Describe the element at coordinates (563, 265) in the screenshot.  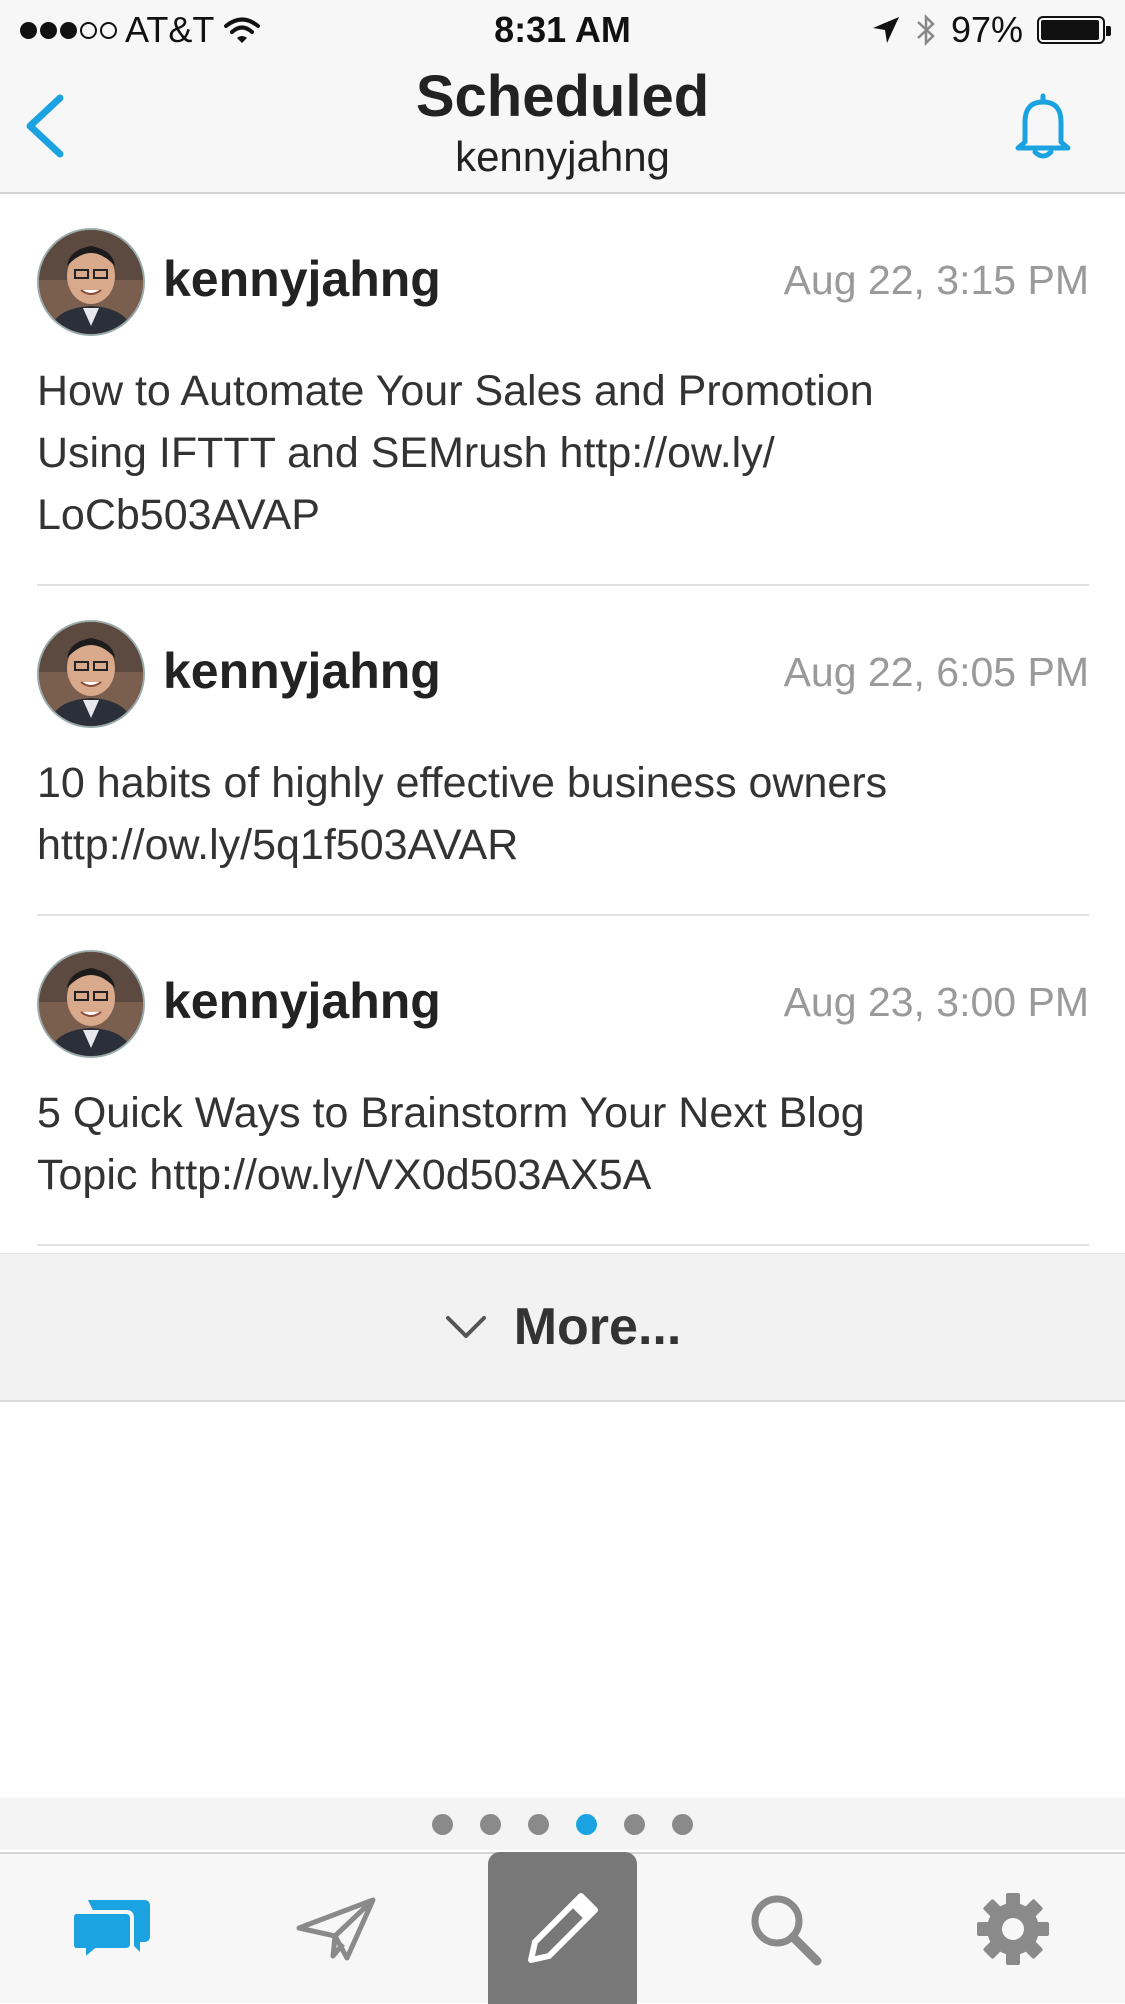
I see `post-header: kennyjahng Aug 22, 3:15 PM` at that location.